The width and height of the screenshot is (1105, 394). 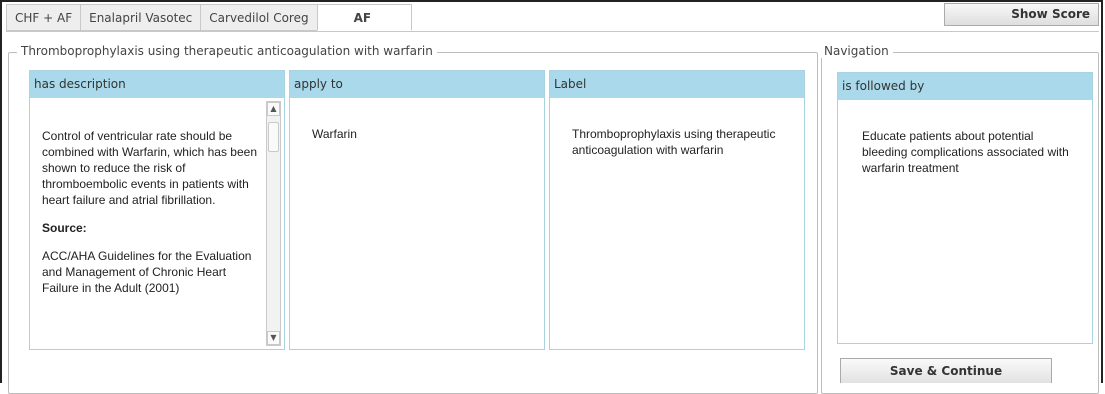 What do you see at coordinates (946, 370) in the screenshot?
I see `save-continue-button: Save & Continue` at bounding box center [946, 370].